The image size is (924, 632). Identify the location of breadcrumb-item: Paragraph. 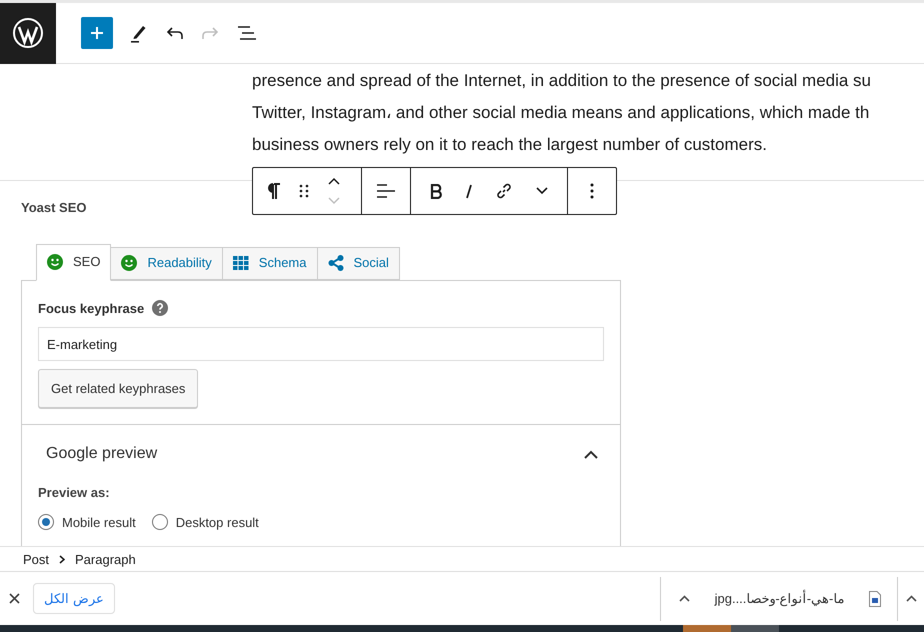
(105, 560).